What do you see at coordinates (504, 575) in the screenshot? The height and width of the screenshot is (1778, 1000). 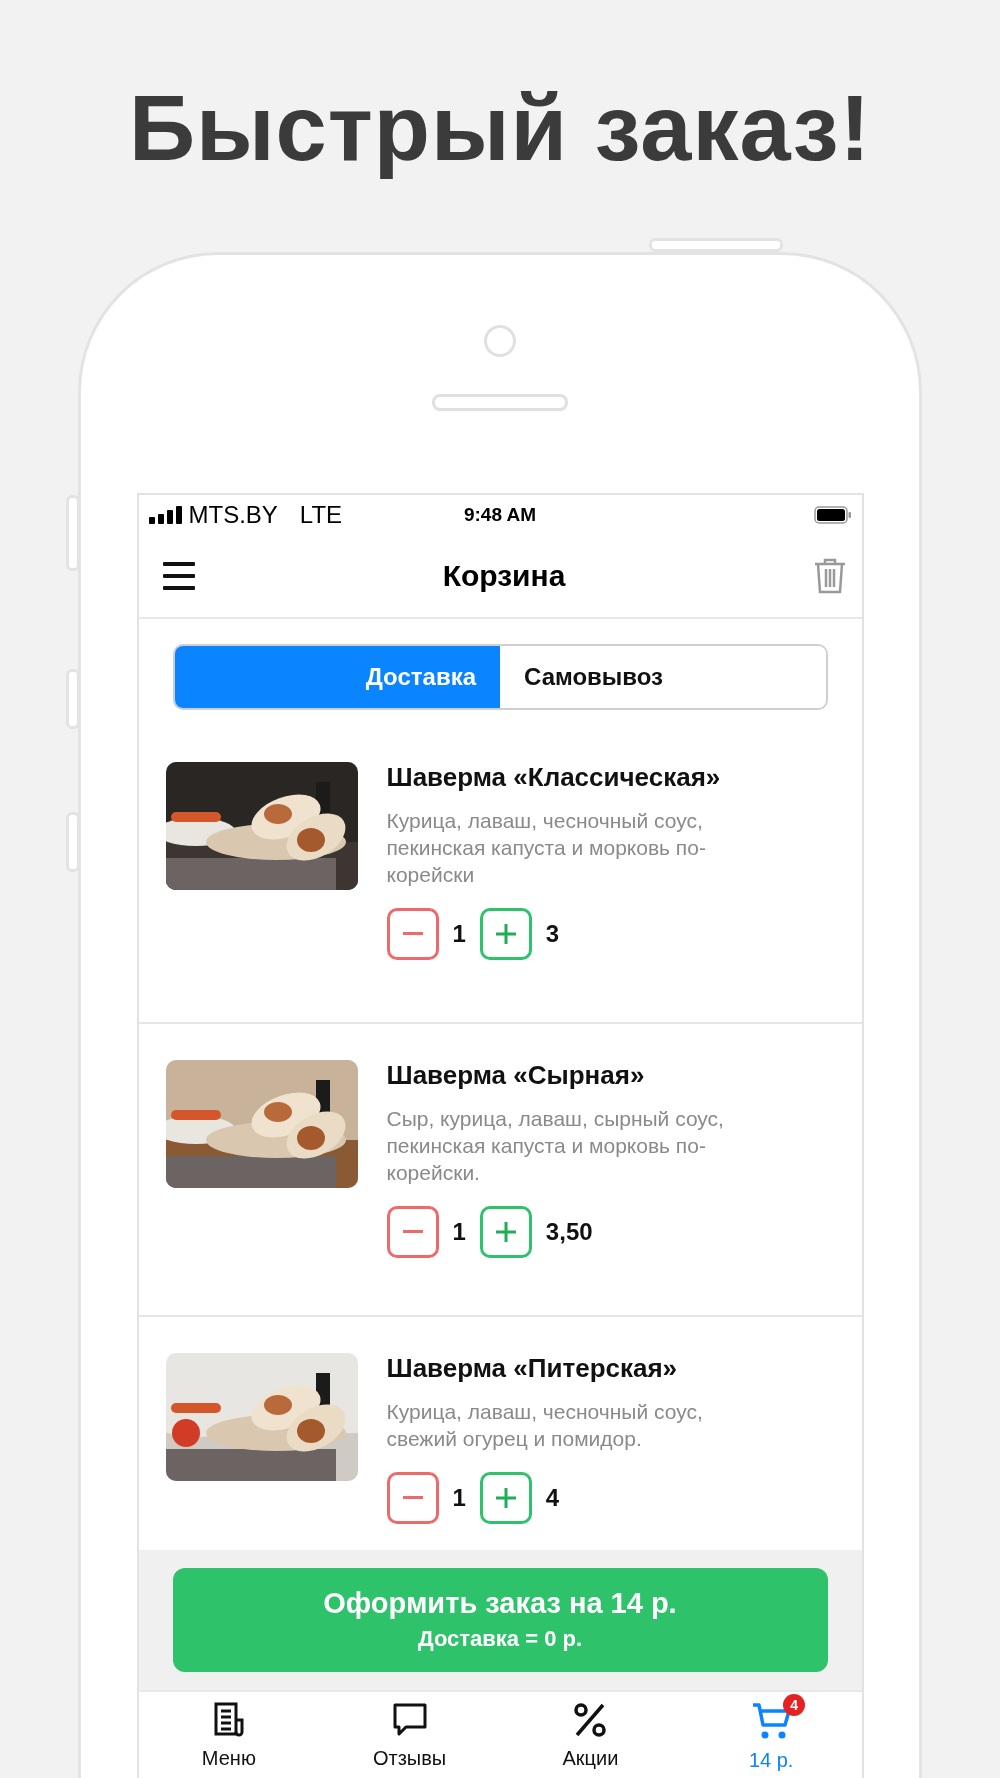 I see `screen-title: Корзина` at bounding box center [504, 575].